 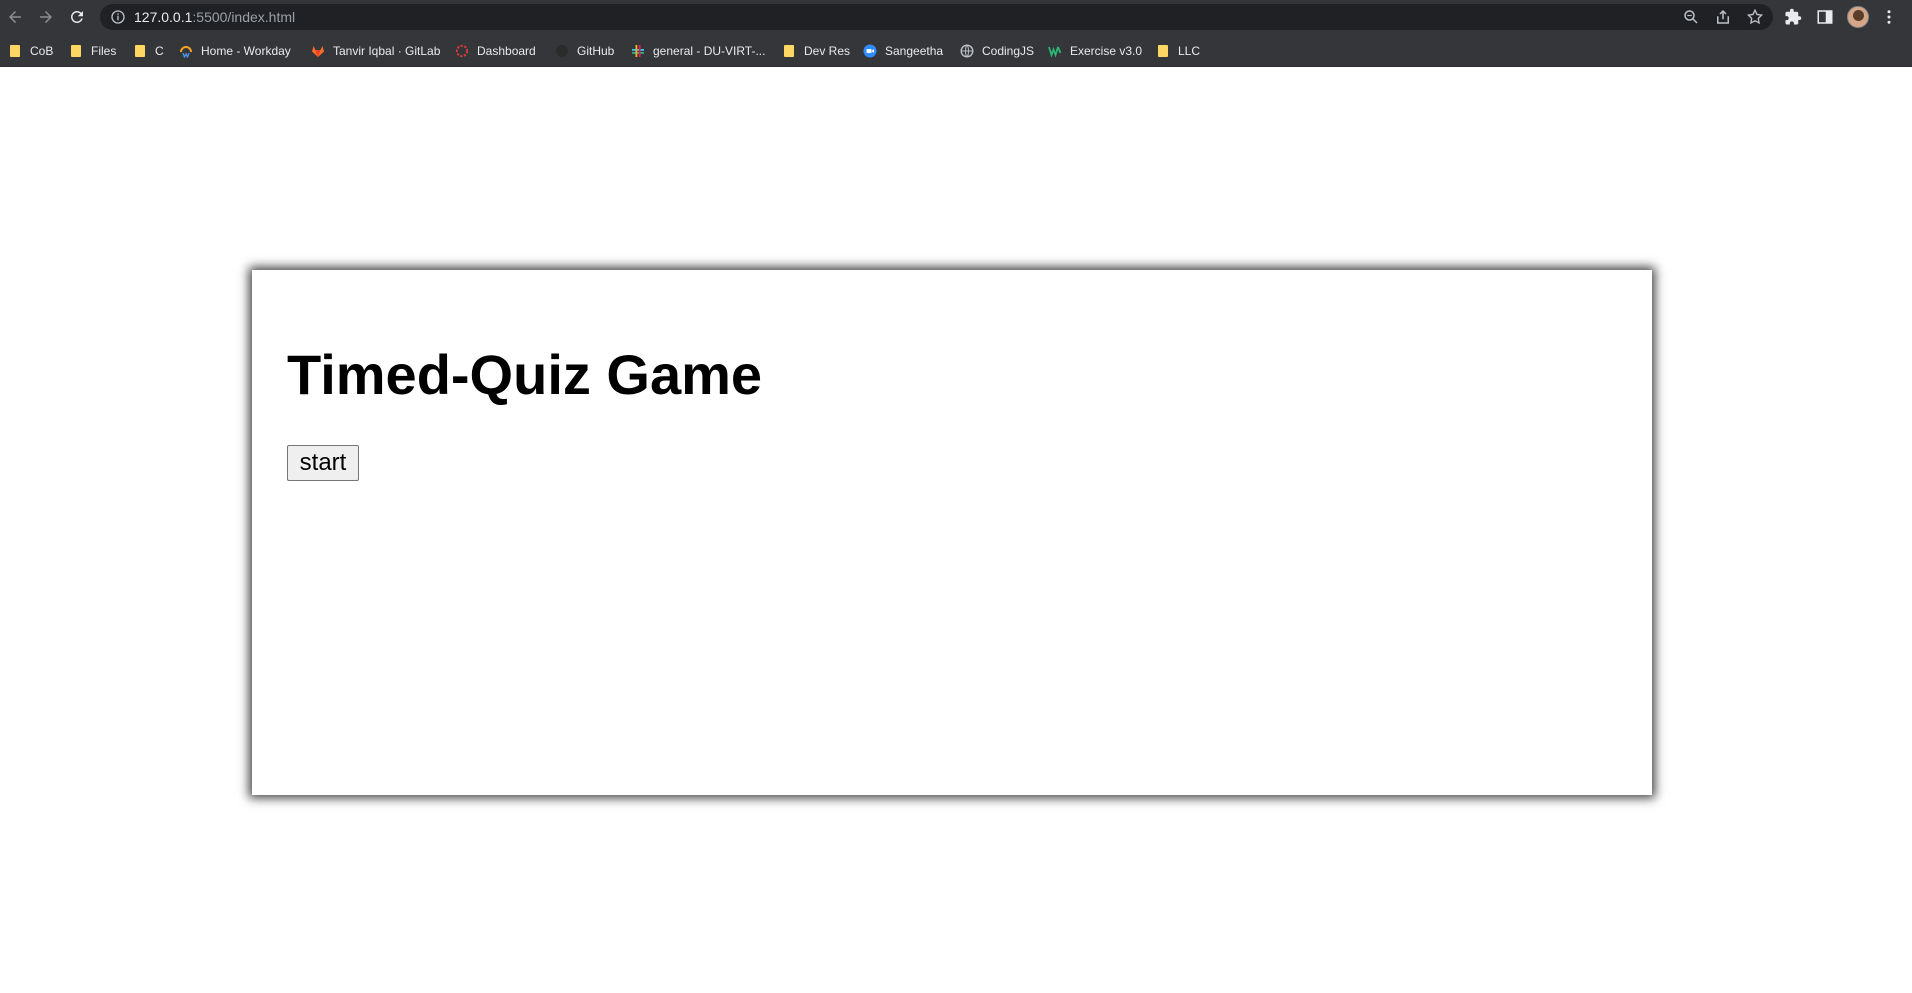 I want to click on bookmark-label: Tanvir Iqbal · GitLab, so click(x=387, y=50).